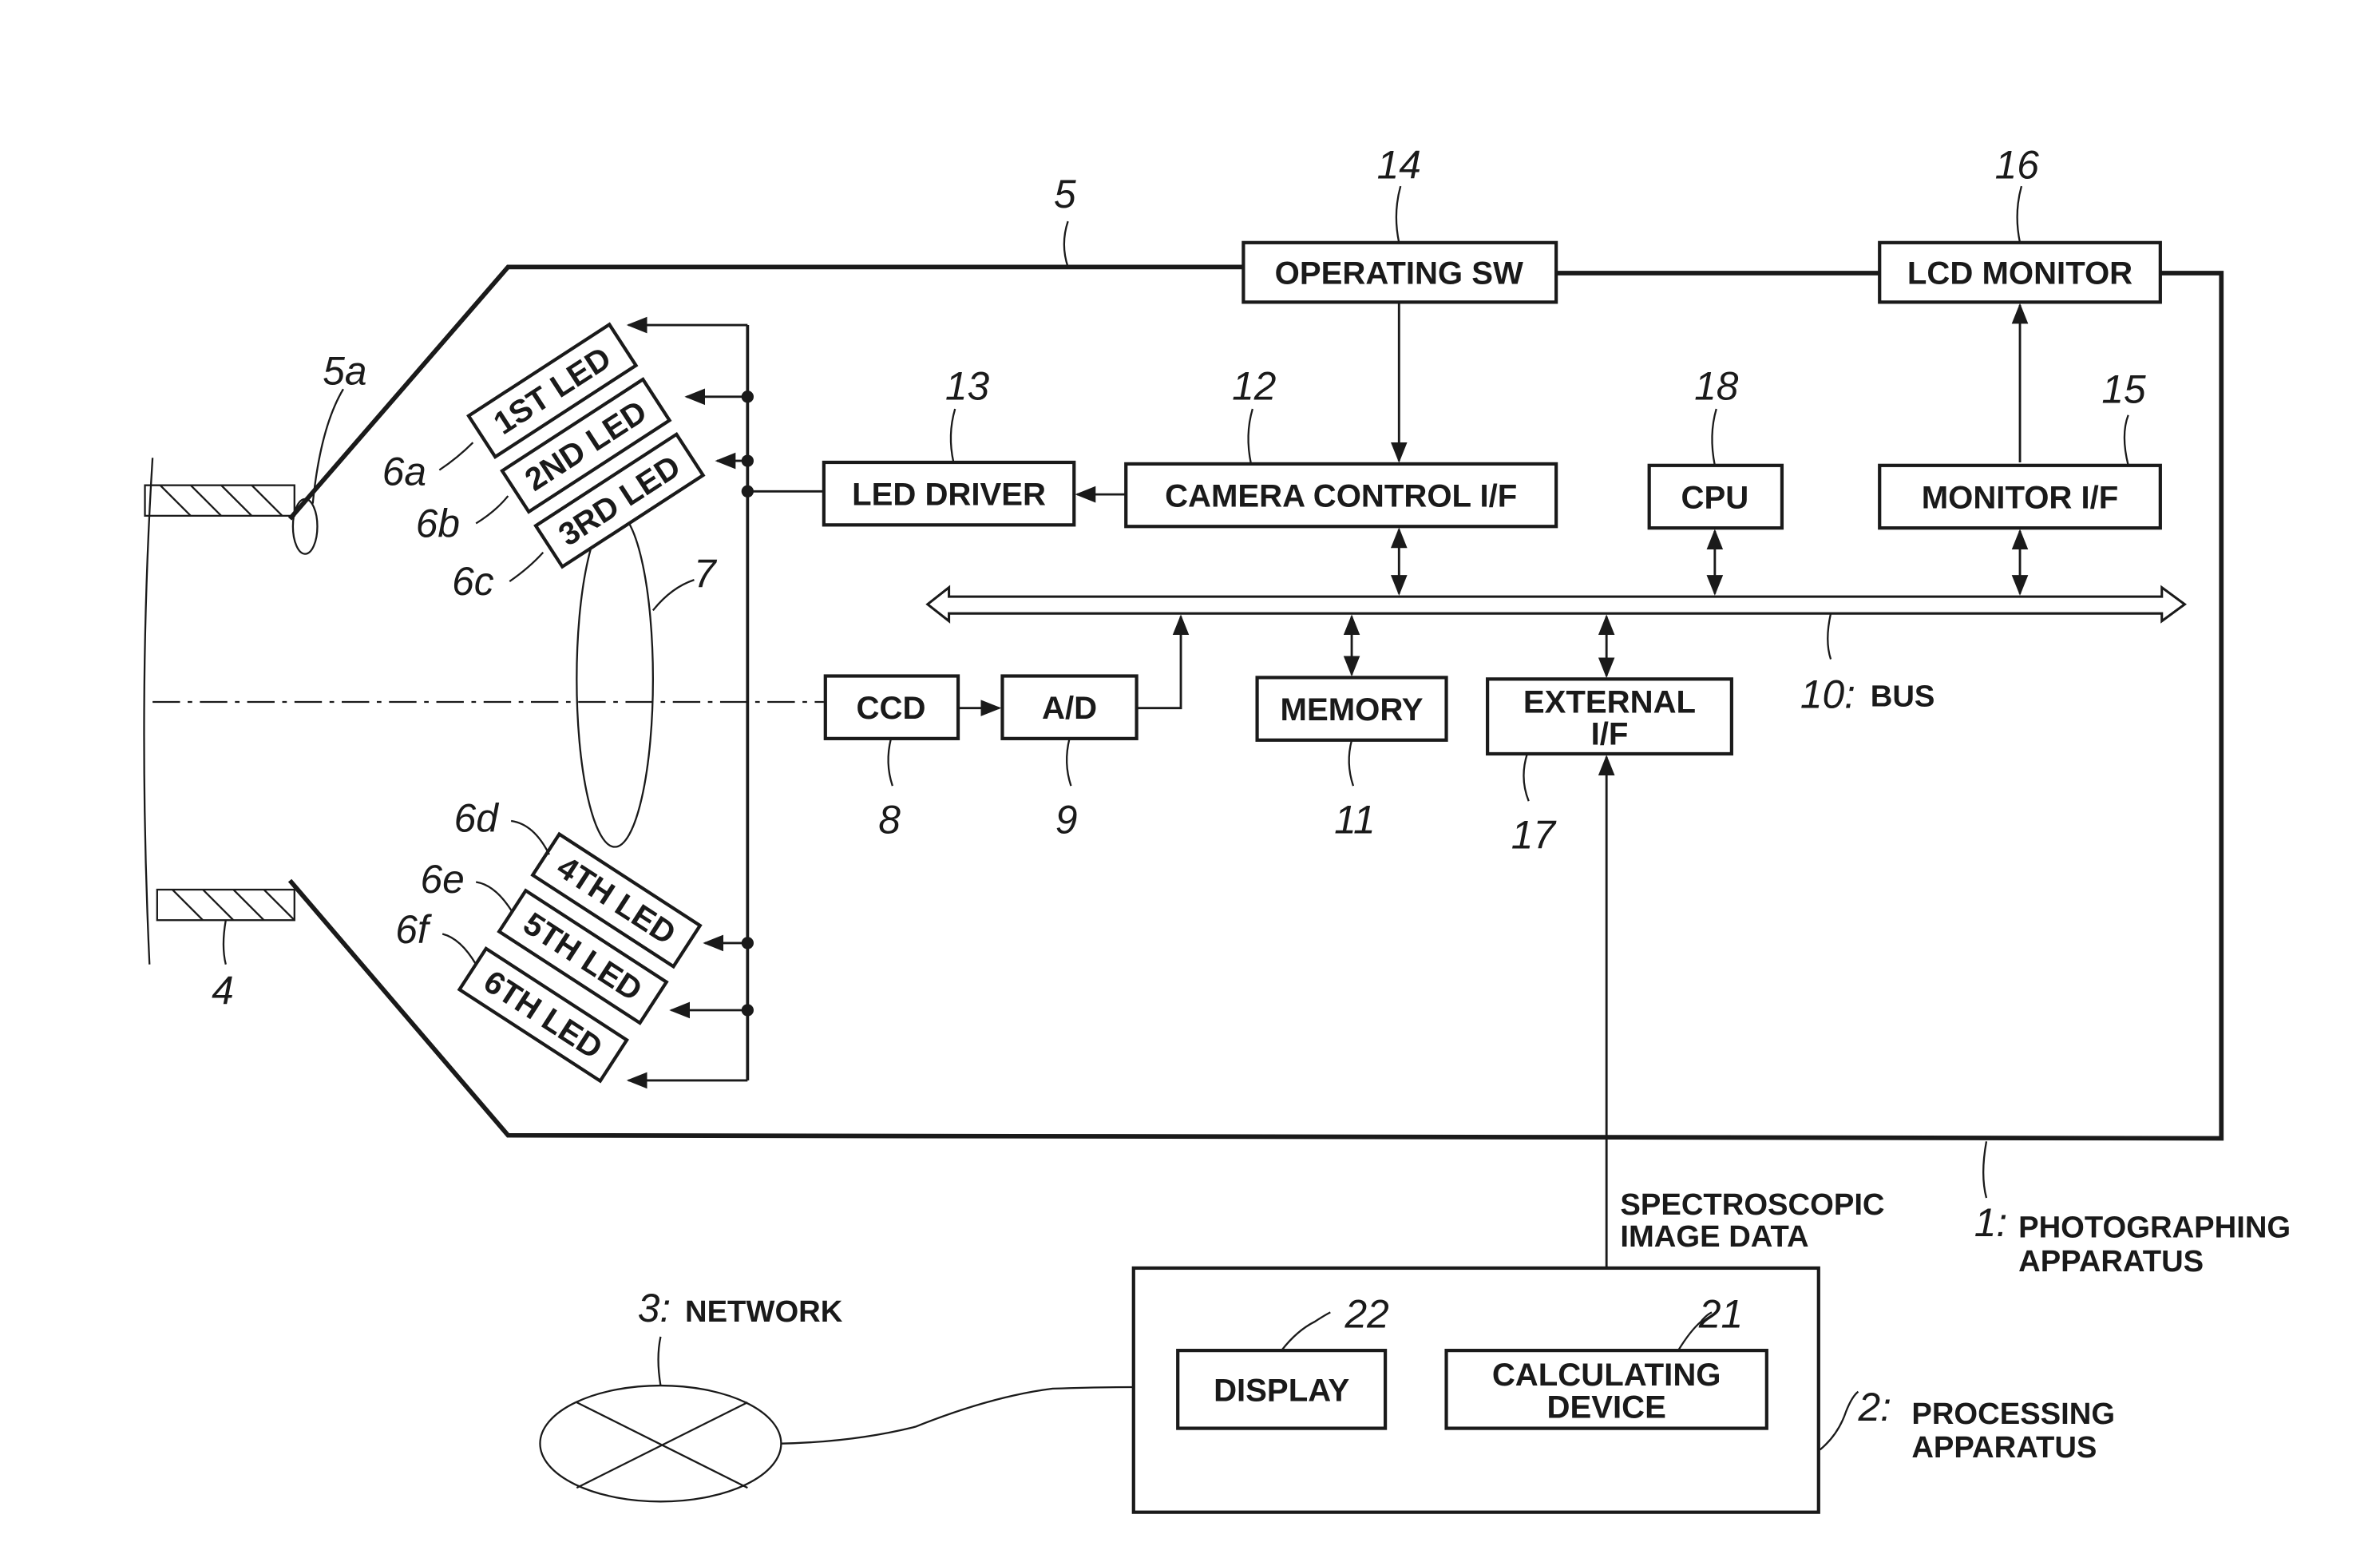 The width and height of the screenshot is (2380, 1558). What do you see at coordinates (1715, 447) in the screenshot?
I see `block-cpu: CPU 18` at bounding box center [1715, 447].